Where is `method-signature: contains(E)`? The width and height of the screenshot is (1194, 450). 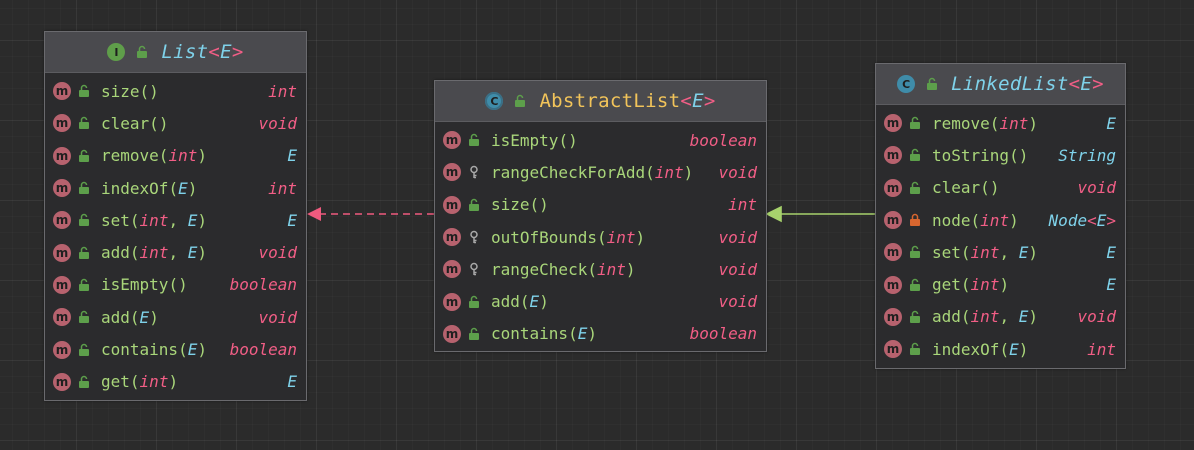
method-signature: contains(E) is located at coordinates (544, 333).